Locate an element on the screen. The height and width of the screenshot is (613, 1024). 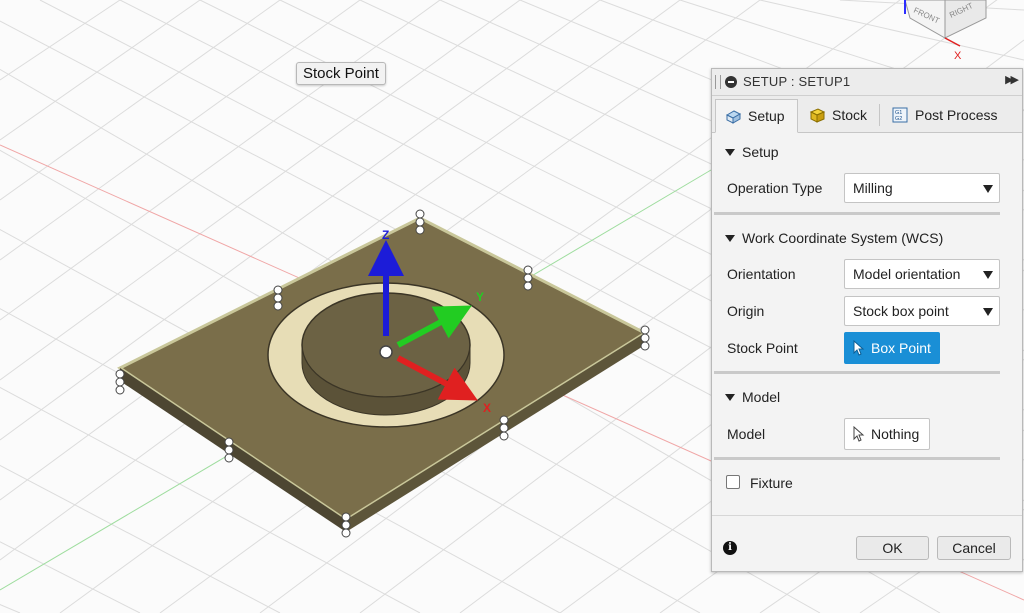
dialog-titlebar: SETUP : SETUP1 ▶▶ is located at coordinates (867, 82).